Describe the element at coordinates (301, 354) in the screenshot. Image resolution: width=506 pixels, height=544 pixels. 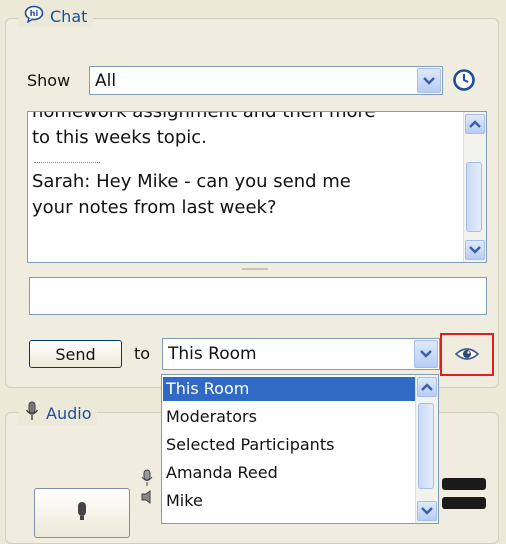
I see `recipient-dropdown: This Room` at that location.